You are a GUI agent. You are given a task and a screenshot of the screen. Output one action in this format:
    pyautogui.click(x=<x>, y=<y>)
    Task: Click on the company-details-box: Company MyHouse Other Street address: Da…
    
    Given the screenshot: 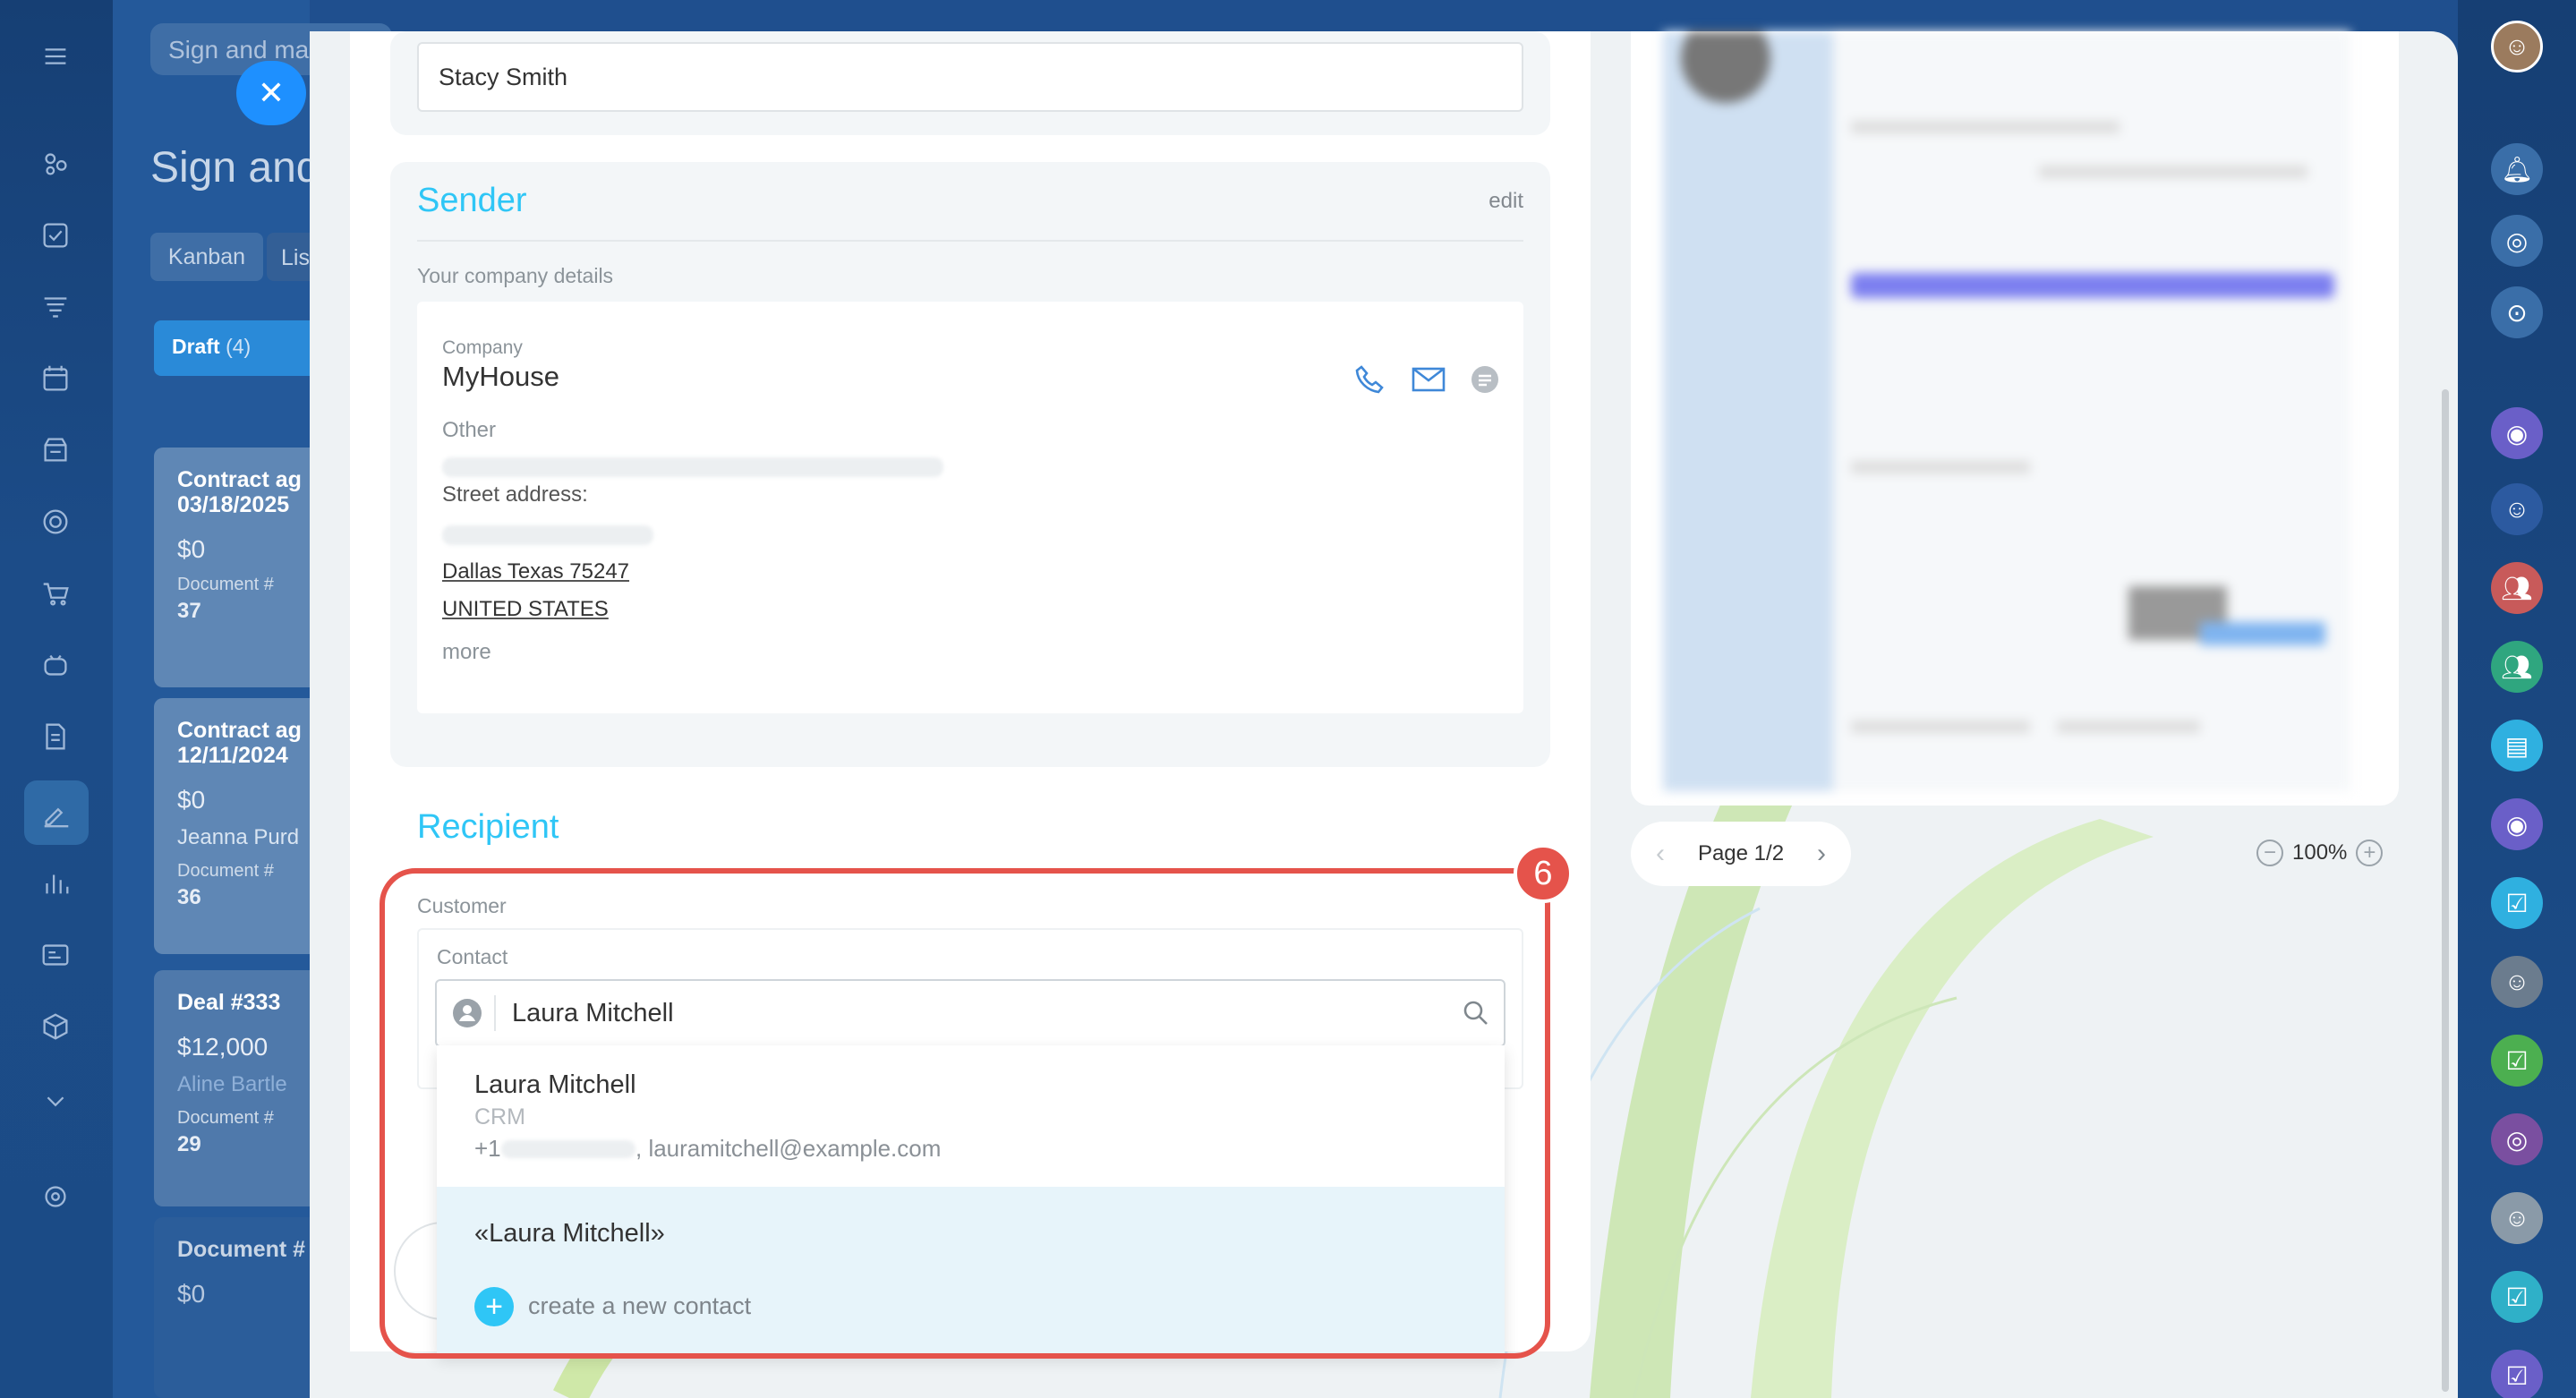 What is the action you would take?
    pyautogui.click(x=970, y=508)
    